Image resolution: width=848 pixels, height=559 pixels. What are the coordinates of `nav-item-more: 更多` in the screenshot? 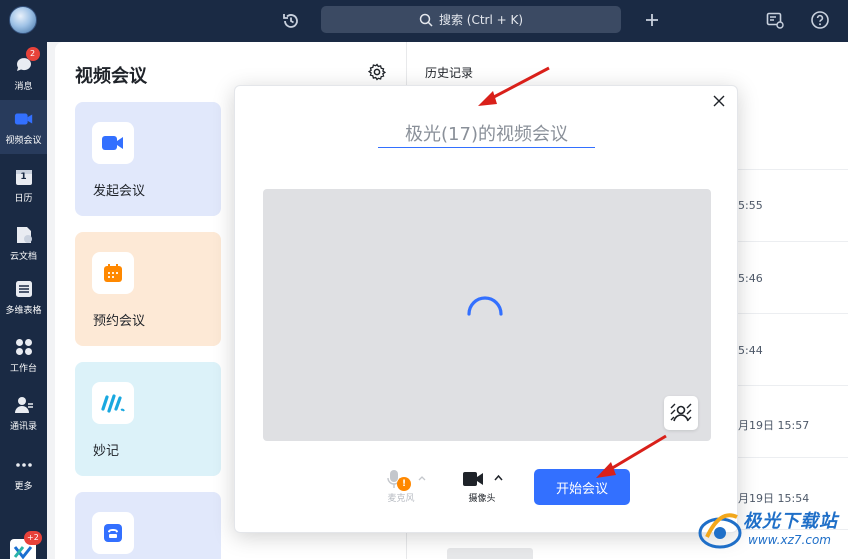 It's located at (23, 473).